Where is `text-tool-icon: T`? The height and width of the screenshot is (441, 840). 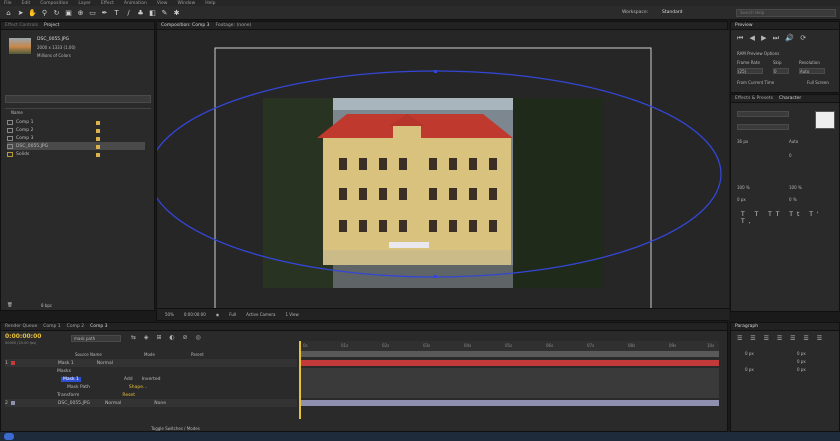 text-tool-icon: T is located at coordinates (116, 13).